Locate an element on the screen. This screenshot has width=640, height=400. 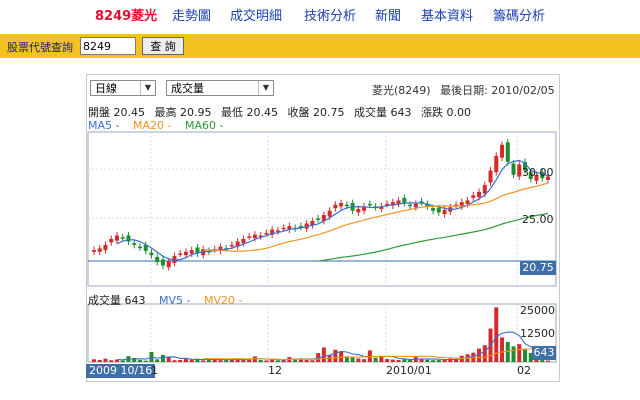
x-tick: 12 is located at coordinates (275, 370).